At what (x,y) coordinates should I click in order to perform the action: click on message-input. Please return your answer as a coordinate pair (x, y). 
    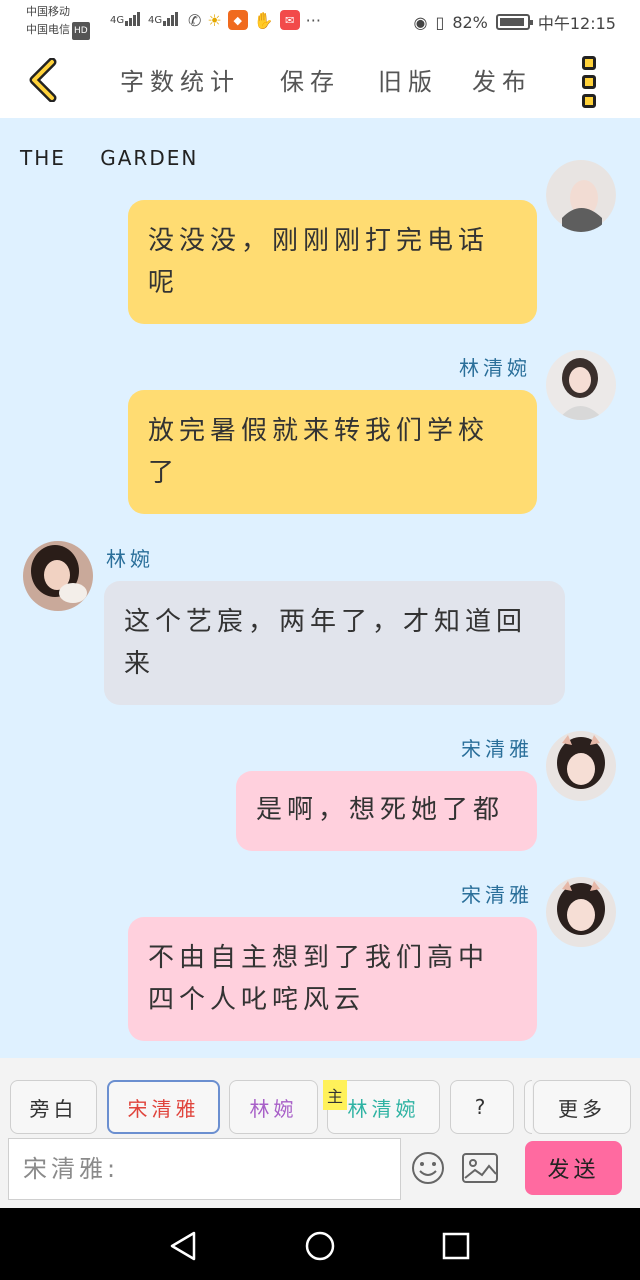
    Looking at the image, I should click on (204, 1169).